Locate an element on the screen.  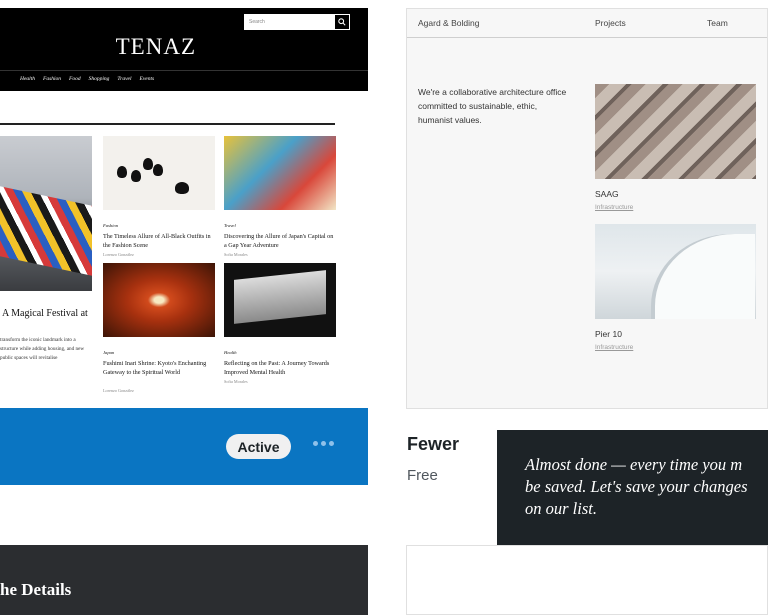
theme-preview-heading: he Details is located at coordinates (36, 589).